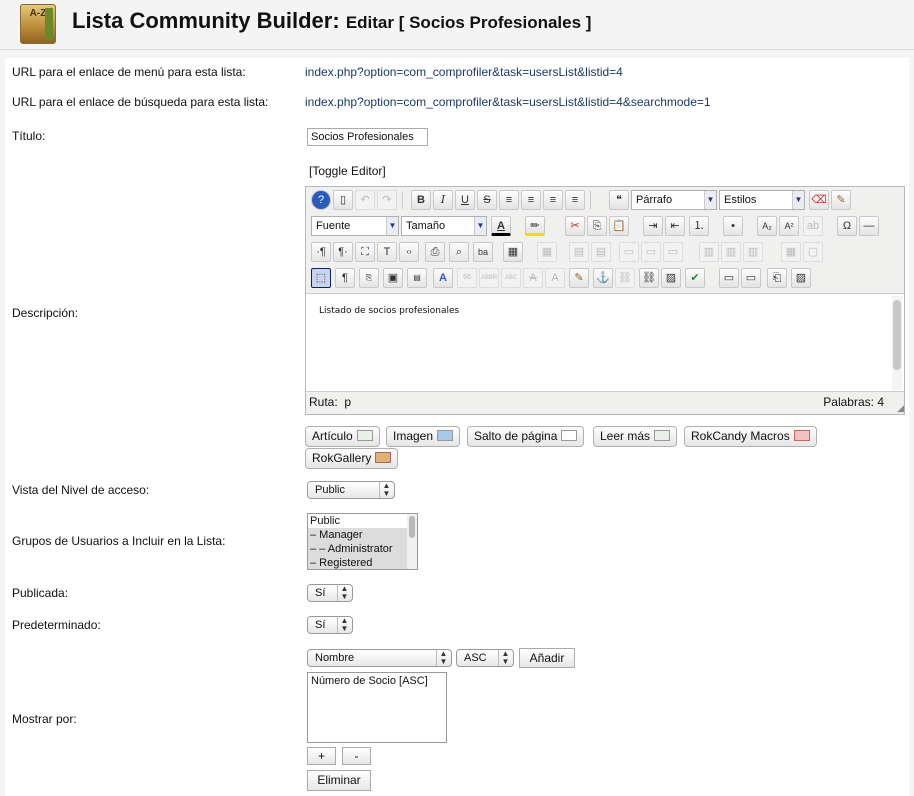  I want to click on format-select: Párrafo ▼, so click(674, 200).